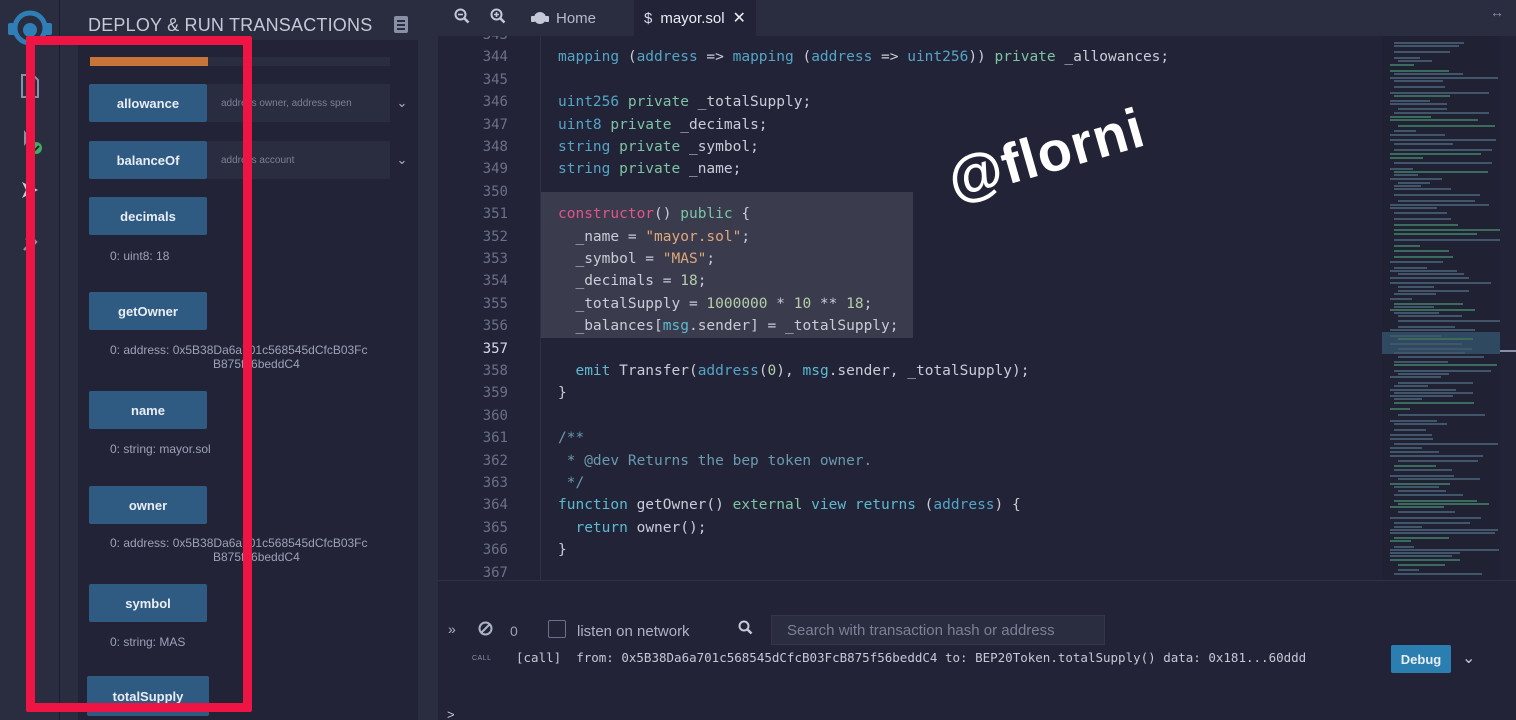  Describe the element at coordinates (745, 630) in the screenshot. I see `search-icon` at that location.